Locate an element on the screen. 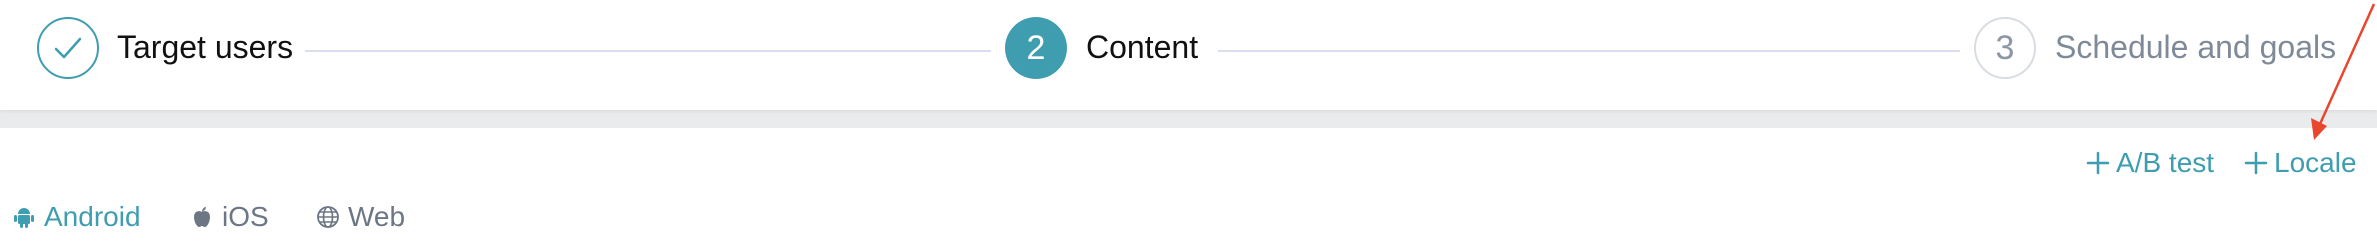  step-2-number: 2 is located at coordinates (1036, 47).